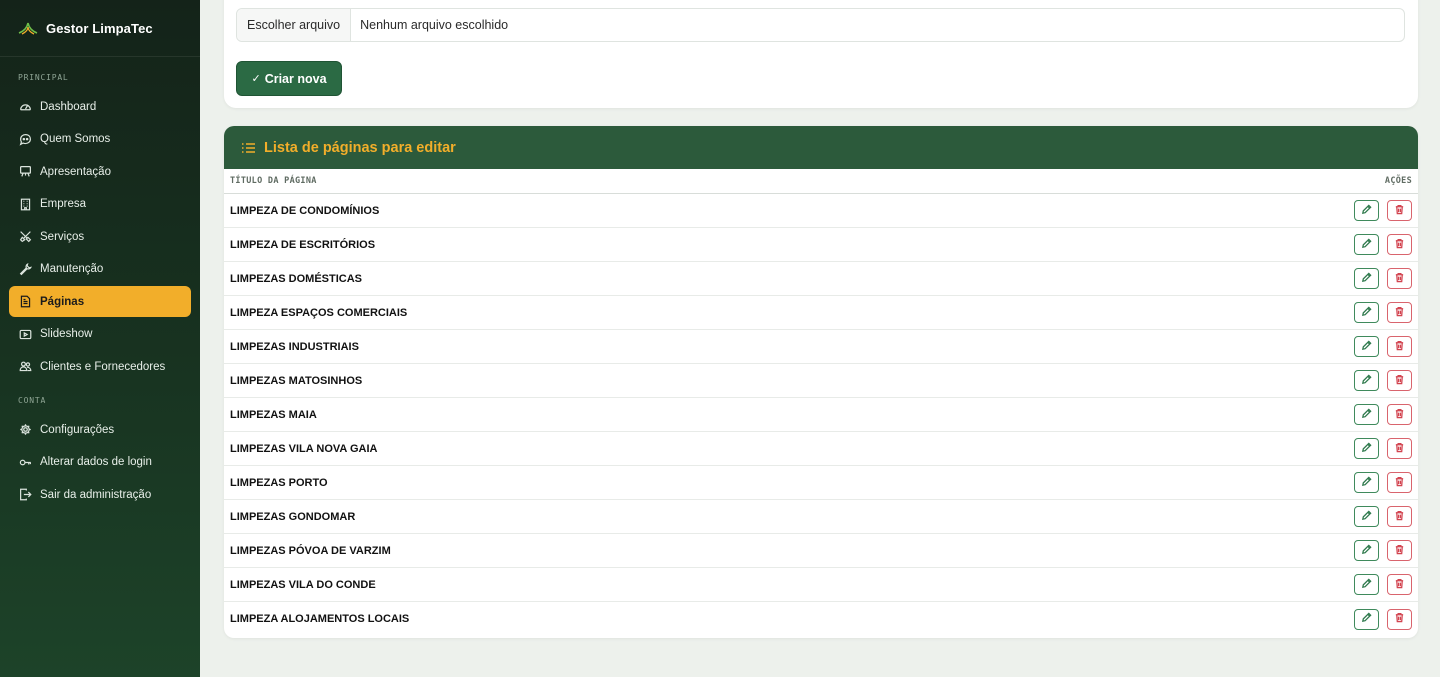 Image resolution: width=1440 pixels, height=677 pixels. I want to click on leaf-logo-icon, so click(28, 28).